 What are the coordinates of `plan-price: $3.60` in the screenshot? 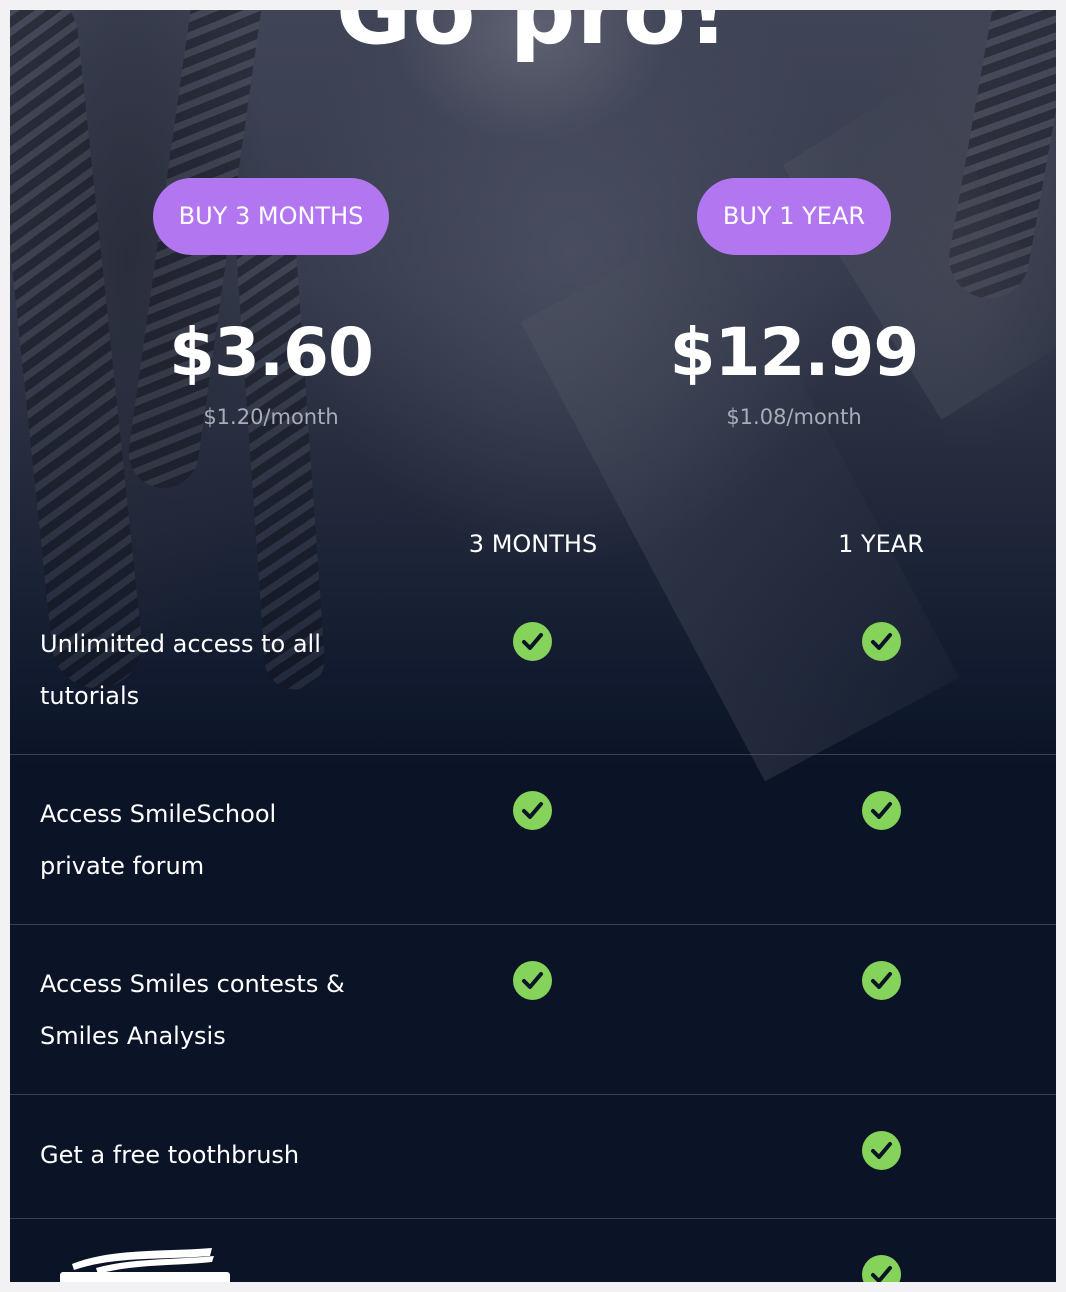 It's located at (271, 352).